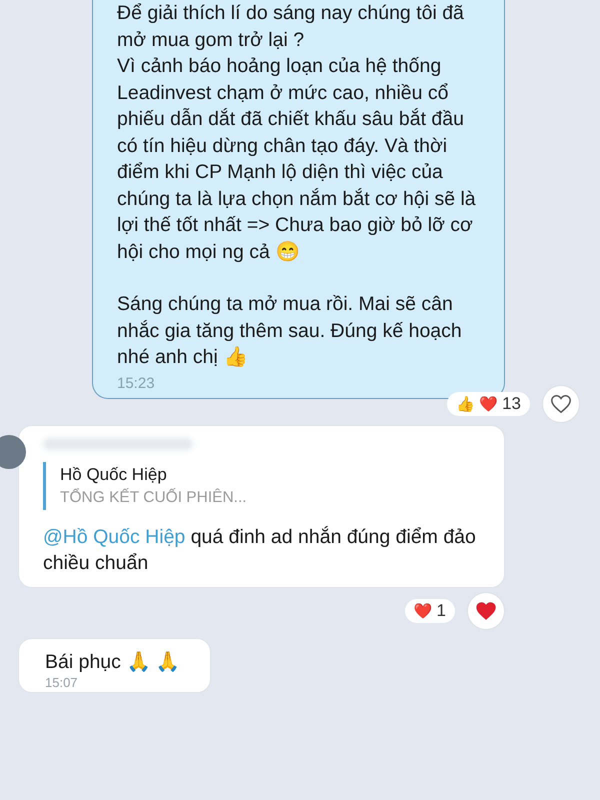  I want to click on quote-author: Hồ Quốc Hiệp, so click(114, 475).